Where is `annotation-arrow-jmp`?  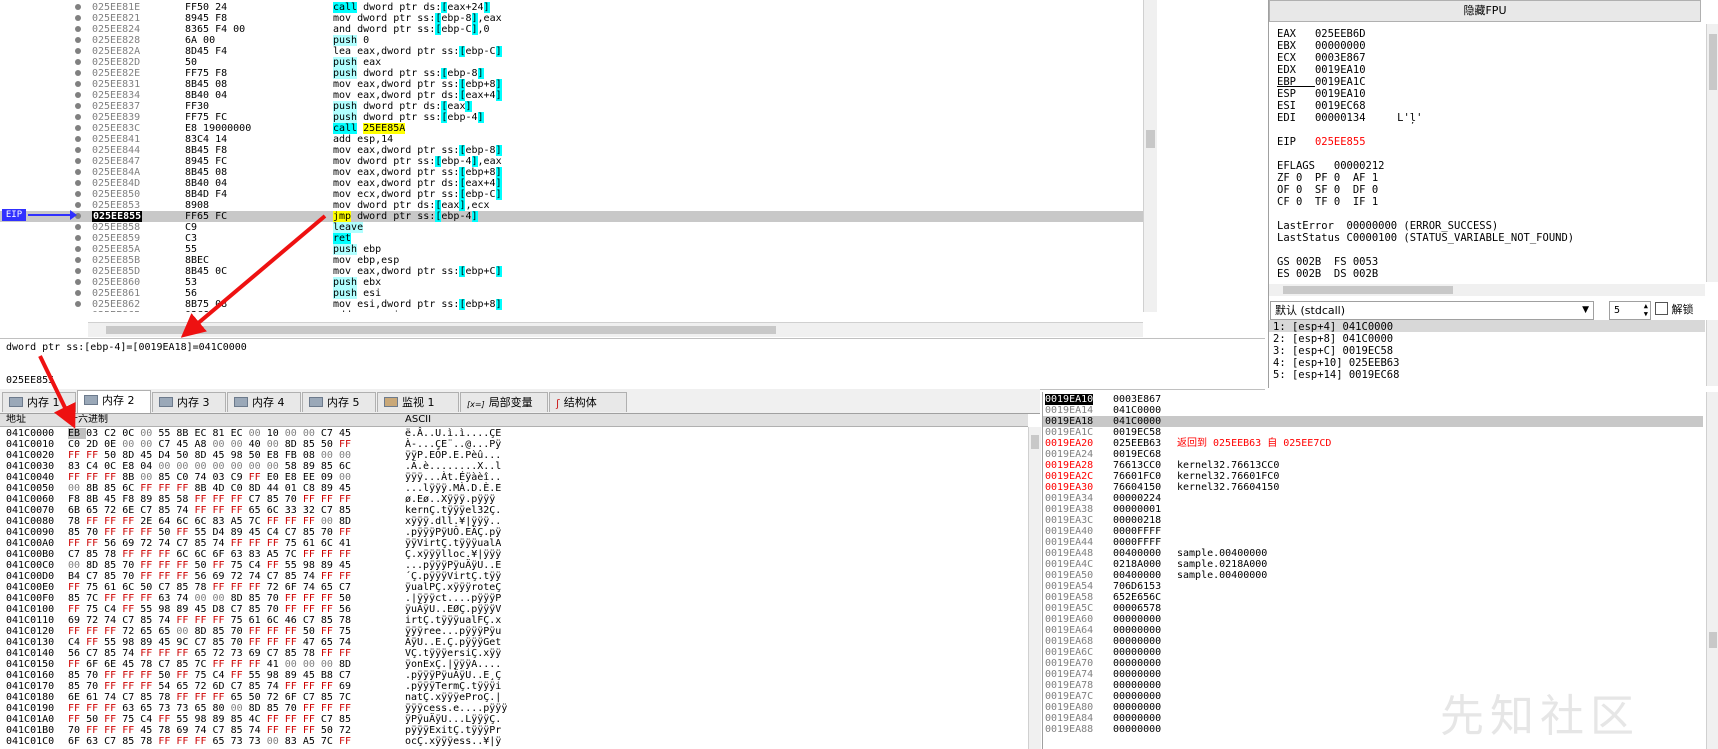 annotation-arrow-jmp is located at coordinates (253, 276).